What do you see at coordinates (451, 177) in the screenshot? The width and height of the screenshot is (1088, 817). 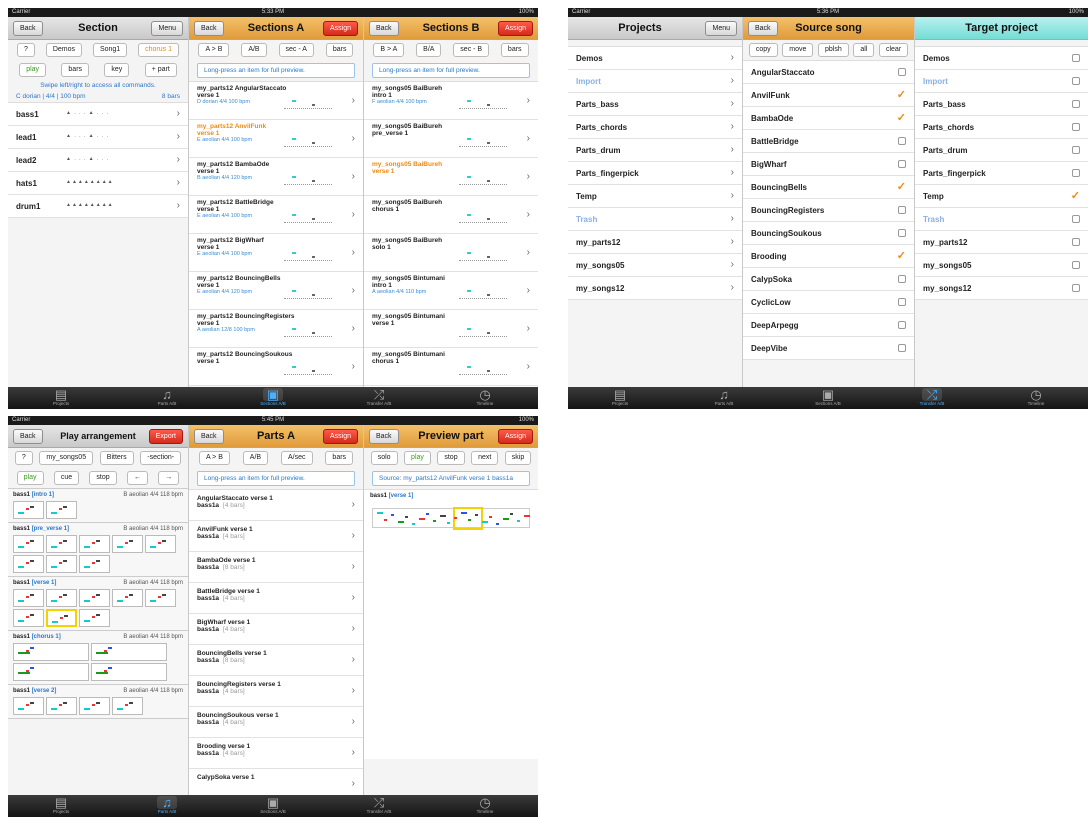 I see `list-item: my_songs05 BaiBureh verse 1 ›` at bounding box center [451, 177].